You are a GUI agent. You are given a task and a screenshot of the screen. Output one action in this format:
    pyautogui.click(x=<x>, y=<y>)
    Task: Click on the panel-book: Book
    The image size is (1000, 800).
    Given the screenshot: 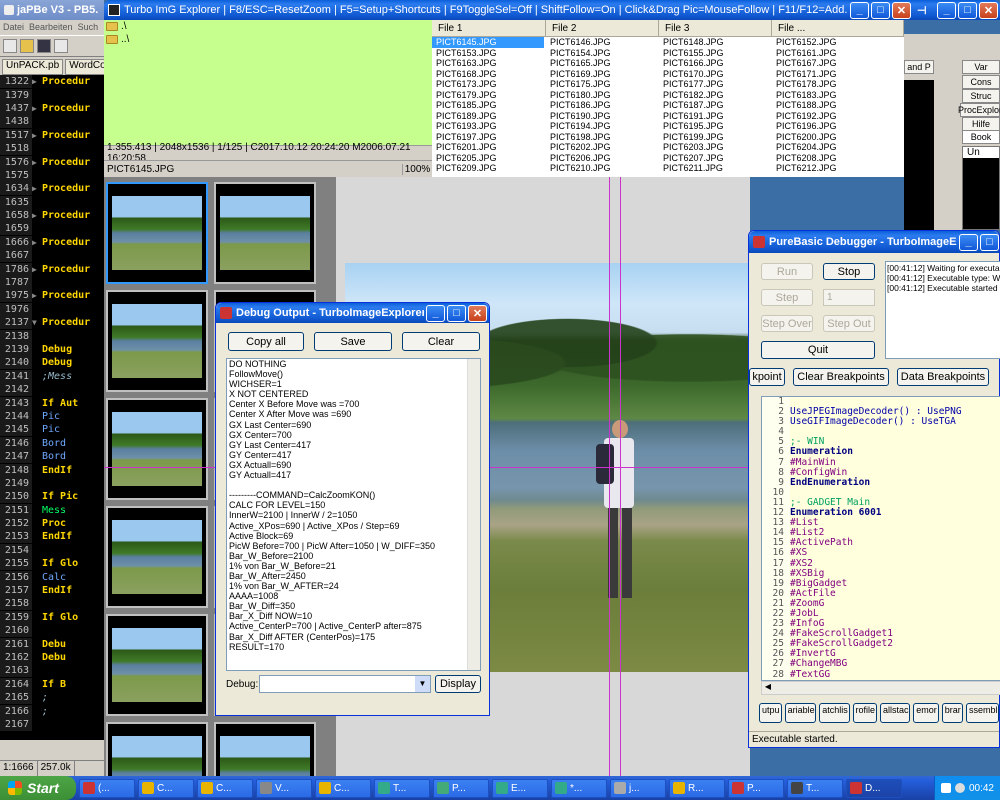 What is the action you would take?
    pyautogui.click(x=981, y=137)
    